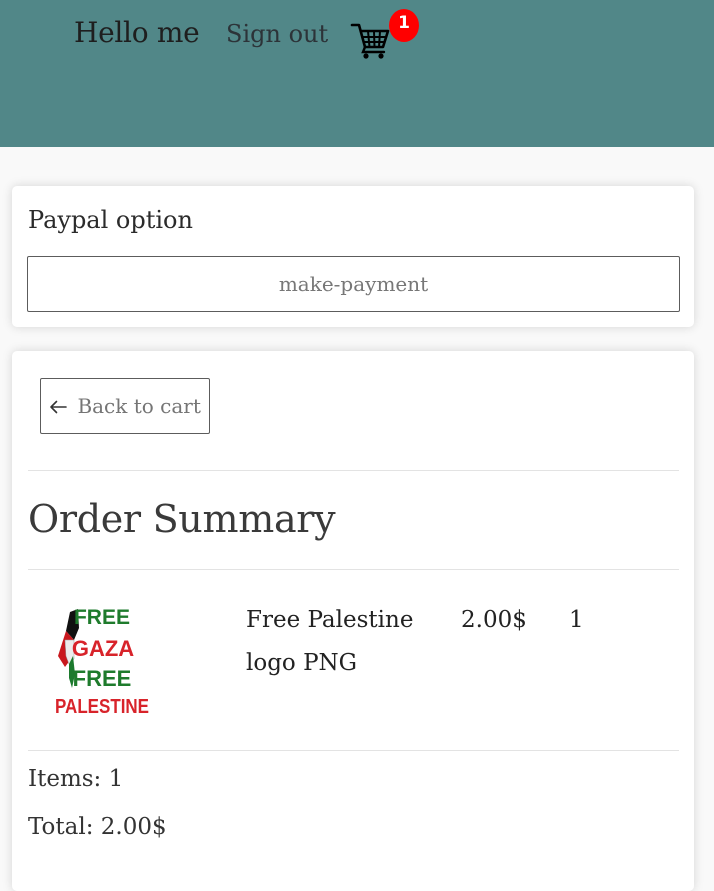  Describe the element at coordinates (137, 32) in the screenshot. I see `greeting-text: Hello me` at that location.